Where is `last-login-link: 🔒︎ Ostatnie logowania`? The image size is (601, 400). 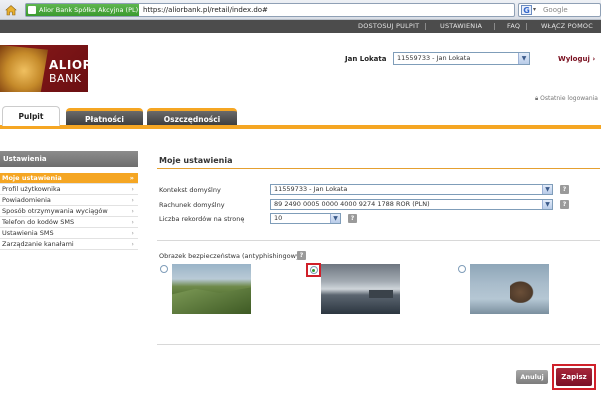
last-login-link: 🔒︎ Ostatnie logowania is located at coordinates (566, 99).